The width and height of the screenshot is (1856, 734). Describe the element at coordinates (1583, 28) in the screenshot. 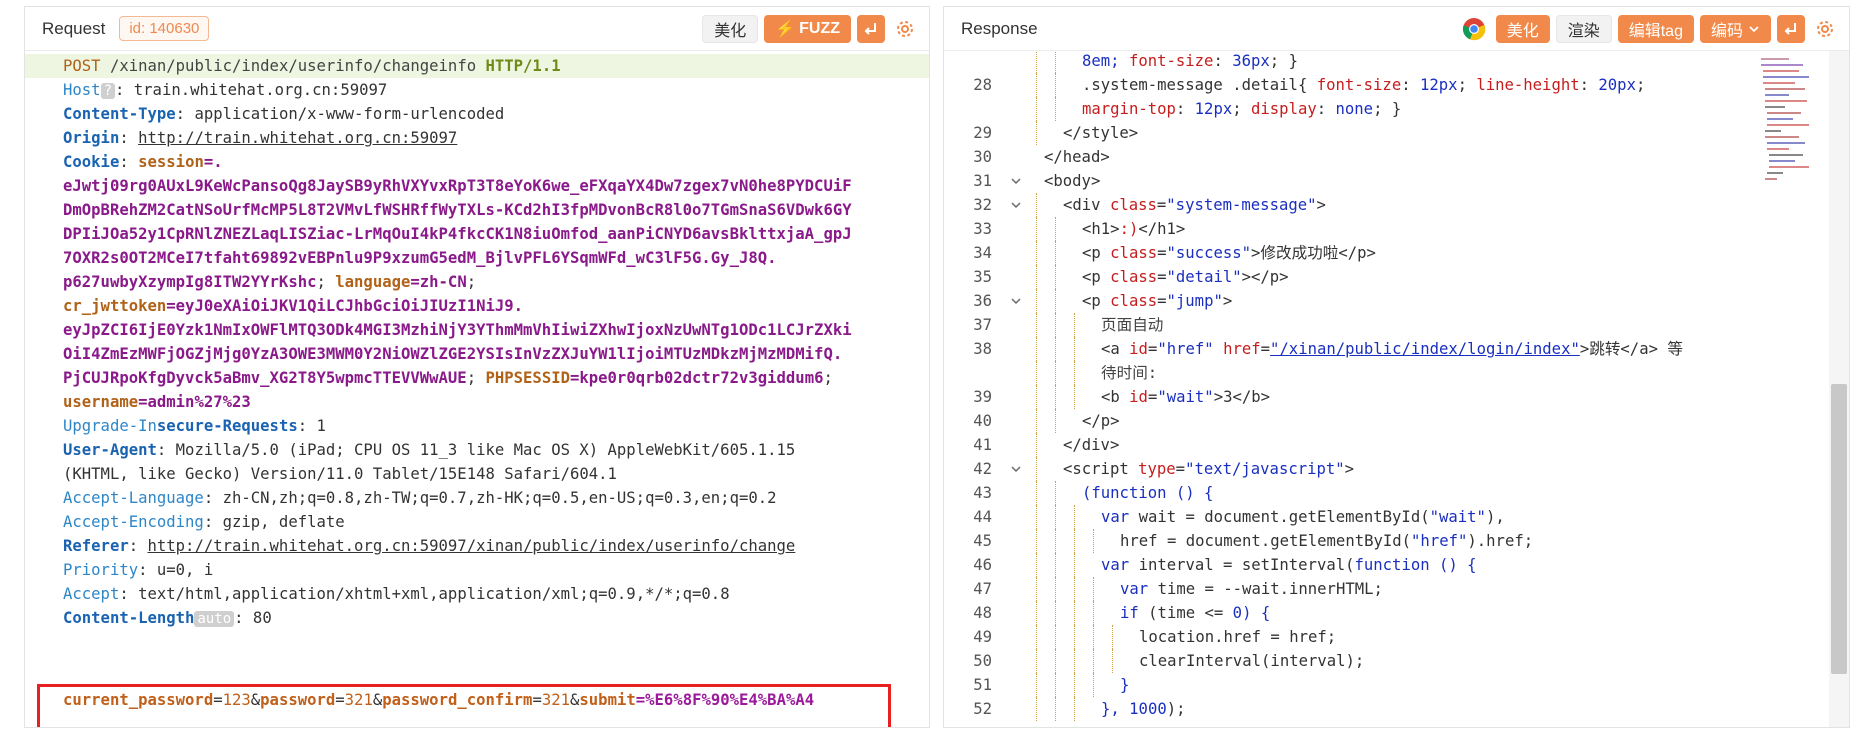

I see `render-button: 渲染` at that location.